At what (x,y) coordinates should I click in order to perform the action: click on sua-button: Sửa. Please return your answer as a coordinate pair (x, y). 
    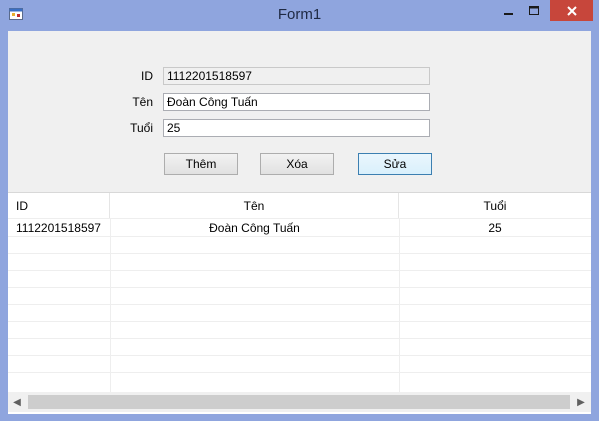
    Looking at the image, I should click on (395, 164).